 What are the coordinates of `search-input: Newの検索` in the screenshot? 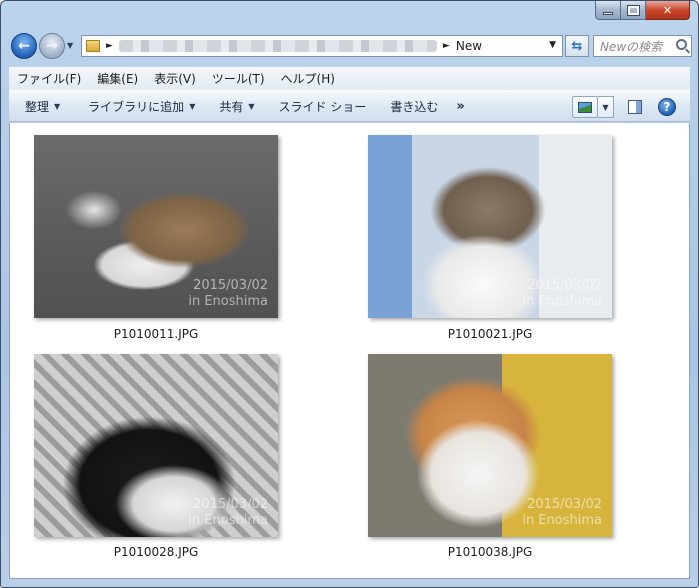 It's located at (642, 46).